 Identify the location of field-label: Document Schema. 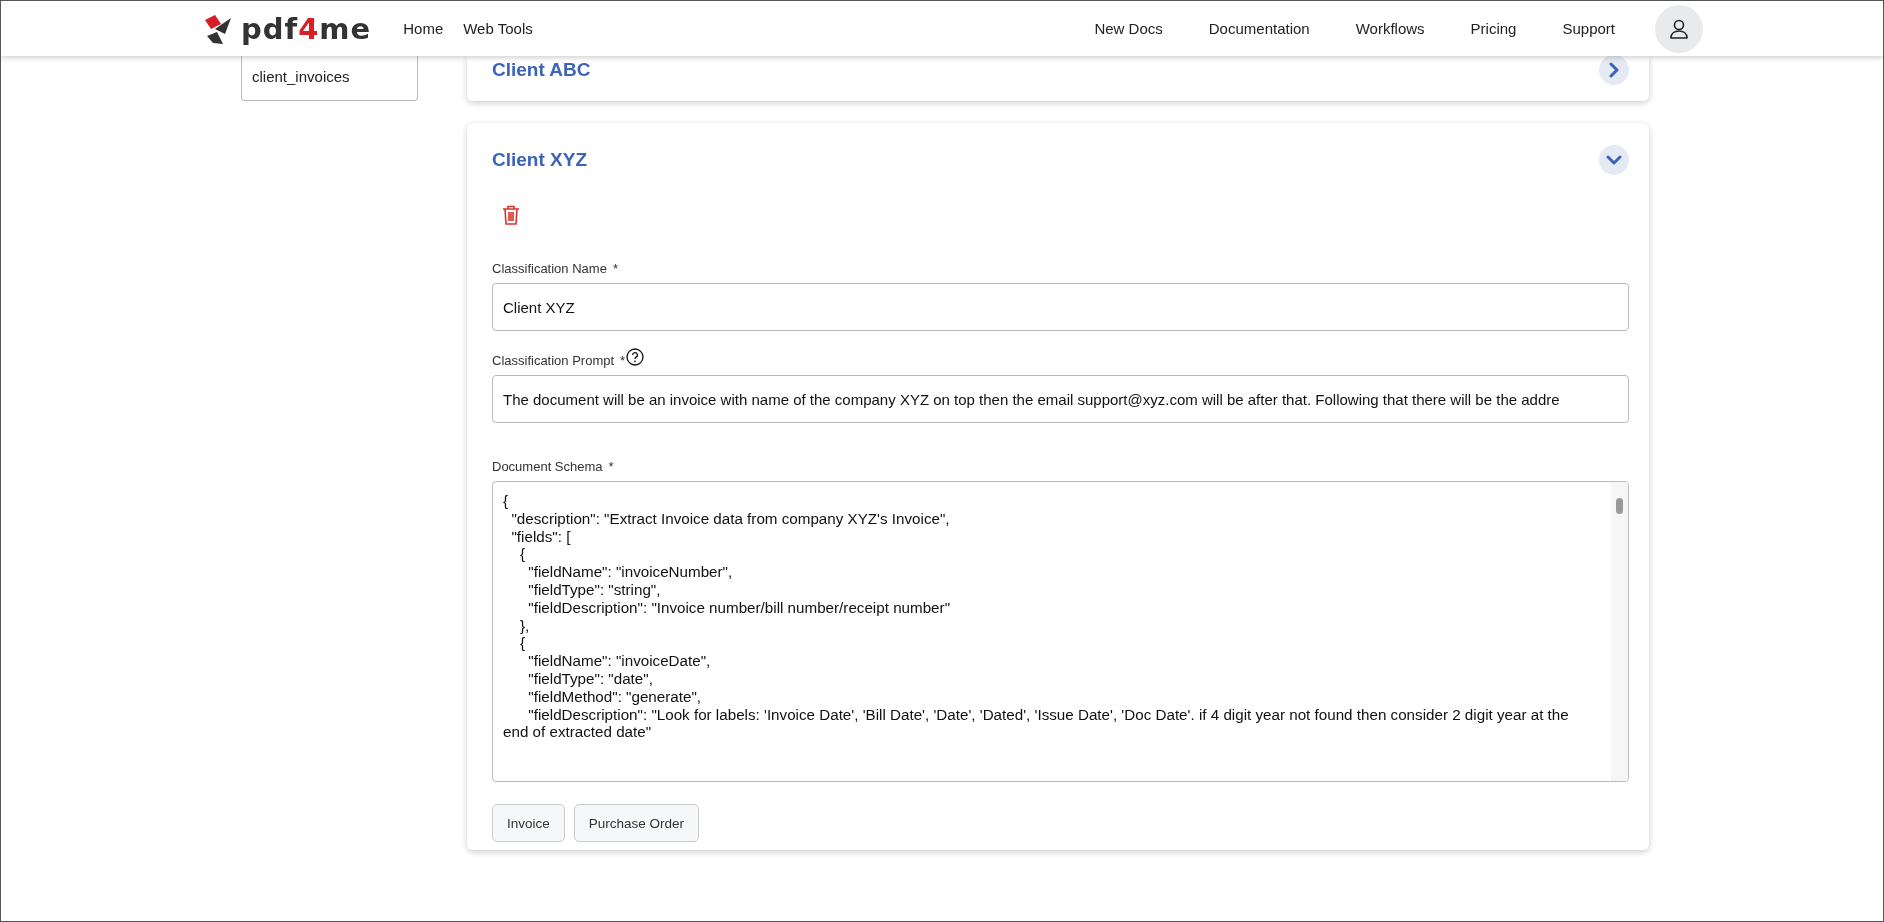
(547, 466).